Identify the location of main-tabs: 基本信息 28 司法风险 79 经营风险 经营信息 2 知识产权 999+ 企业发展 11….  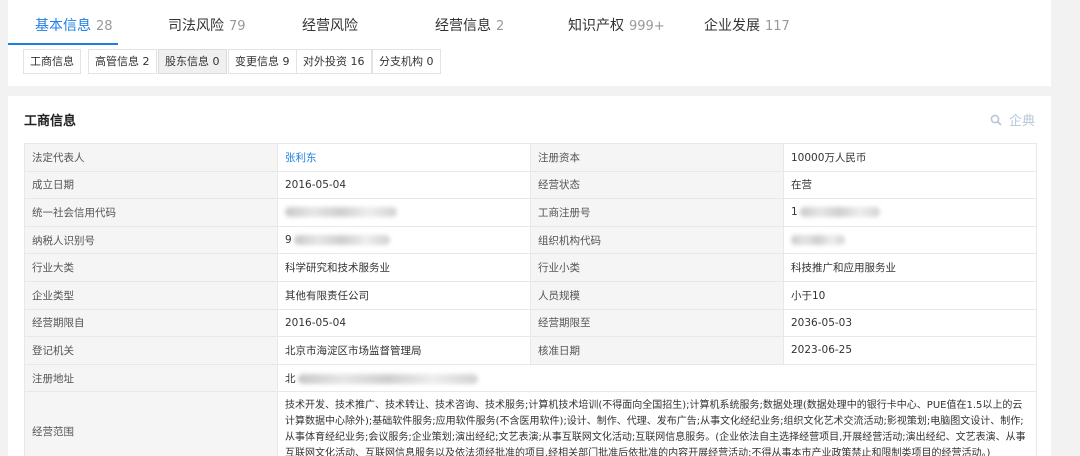
(529, 23).